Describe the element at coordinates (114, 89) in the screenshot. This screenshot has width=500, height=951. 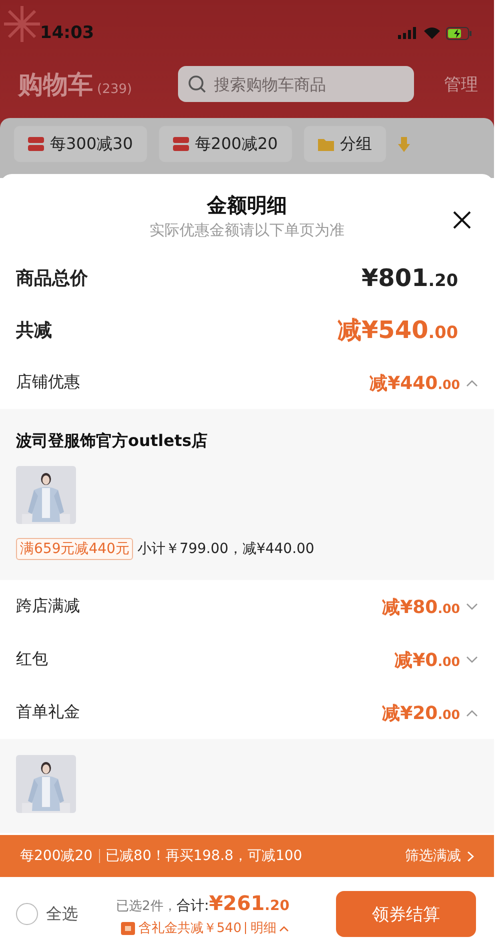
I see `cart-count: (239)` at that location.